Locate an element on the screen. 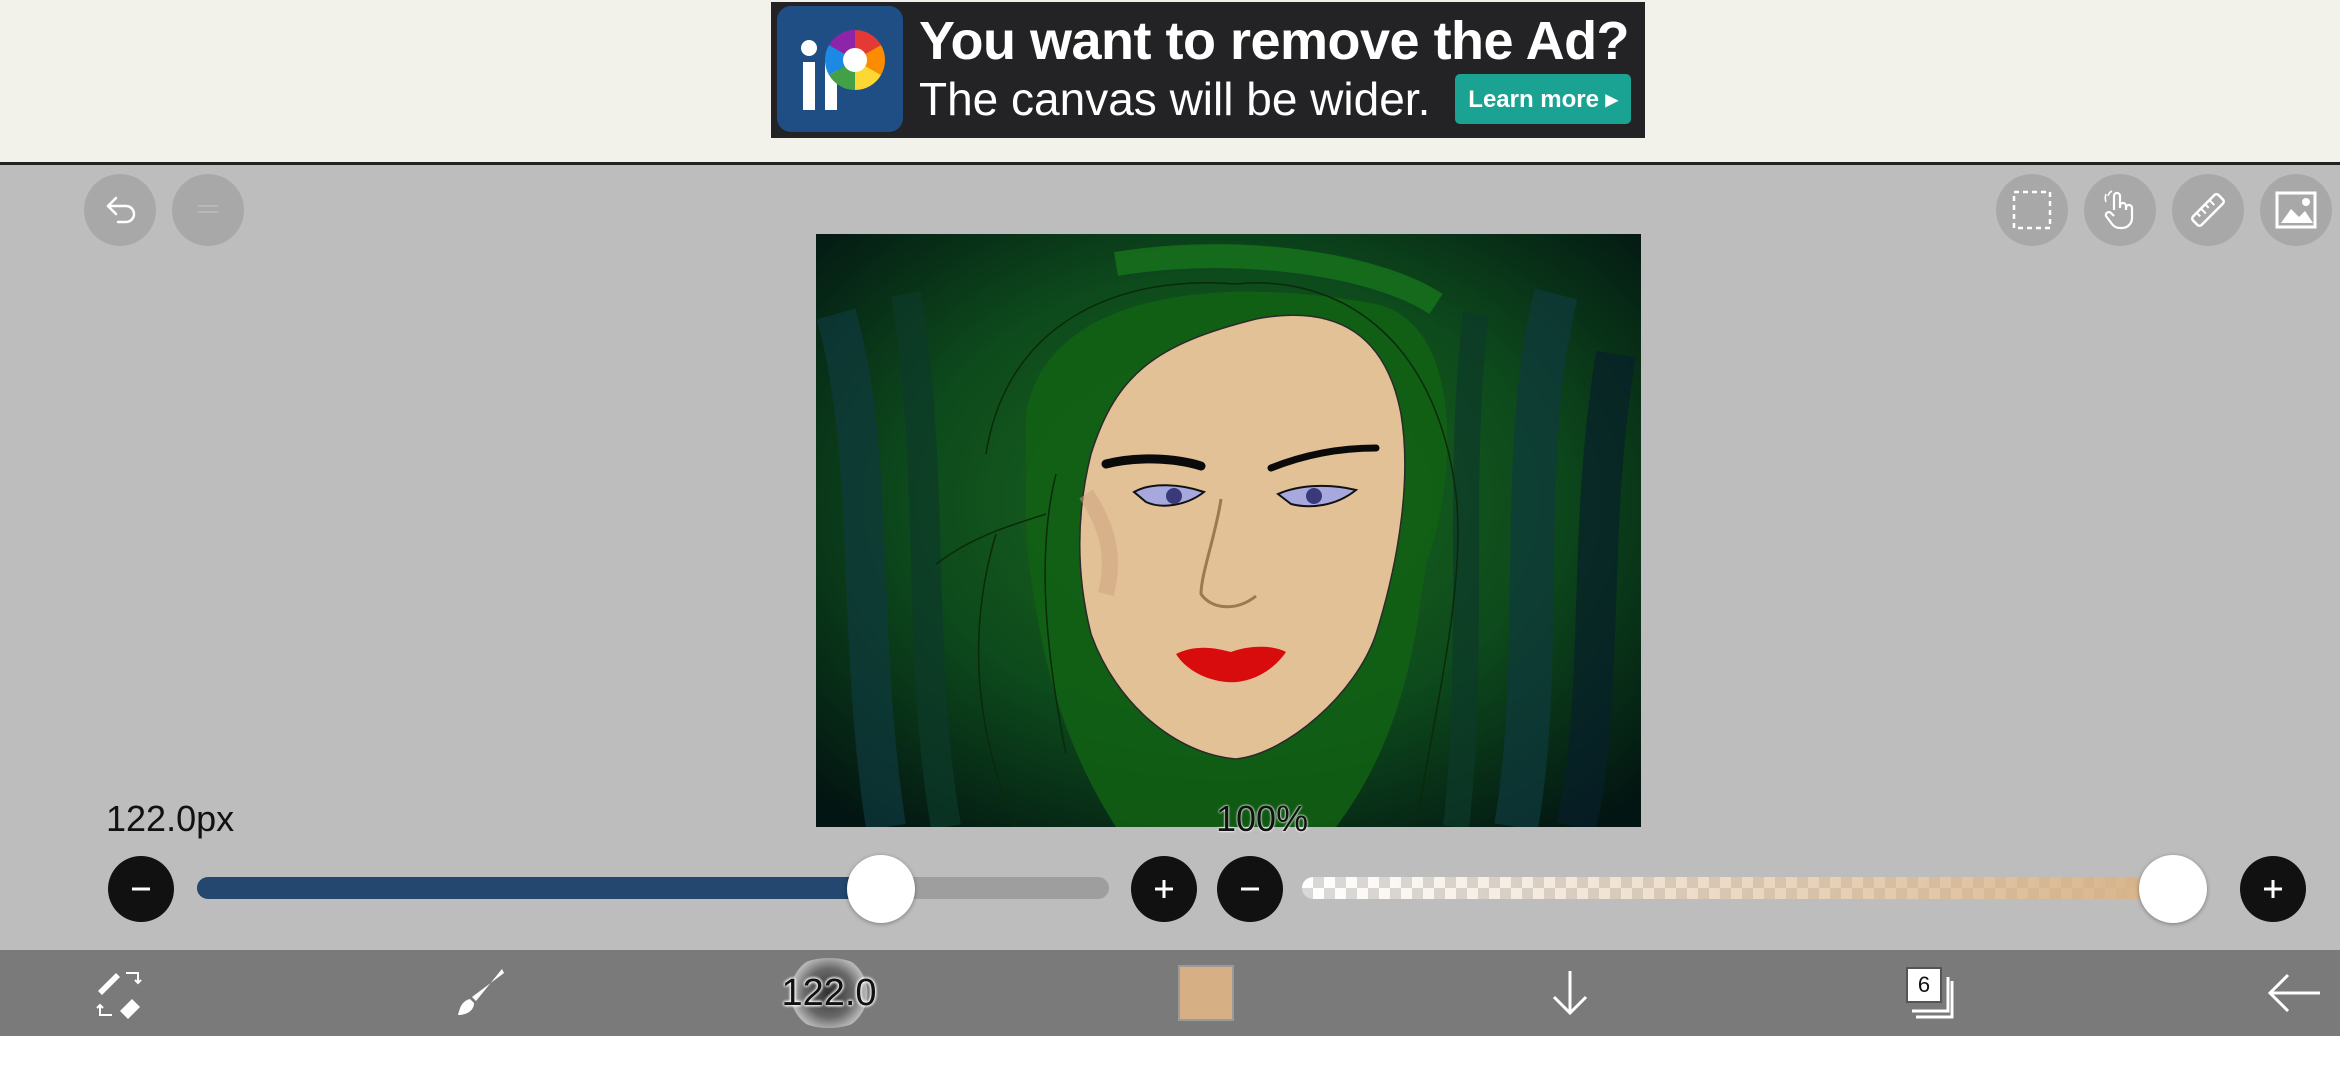  back-button is located at coordinates (2294, 993).